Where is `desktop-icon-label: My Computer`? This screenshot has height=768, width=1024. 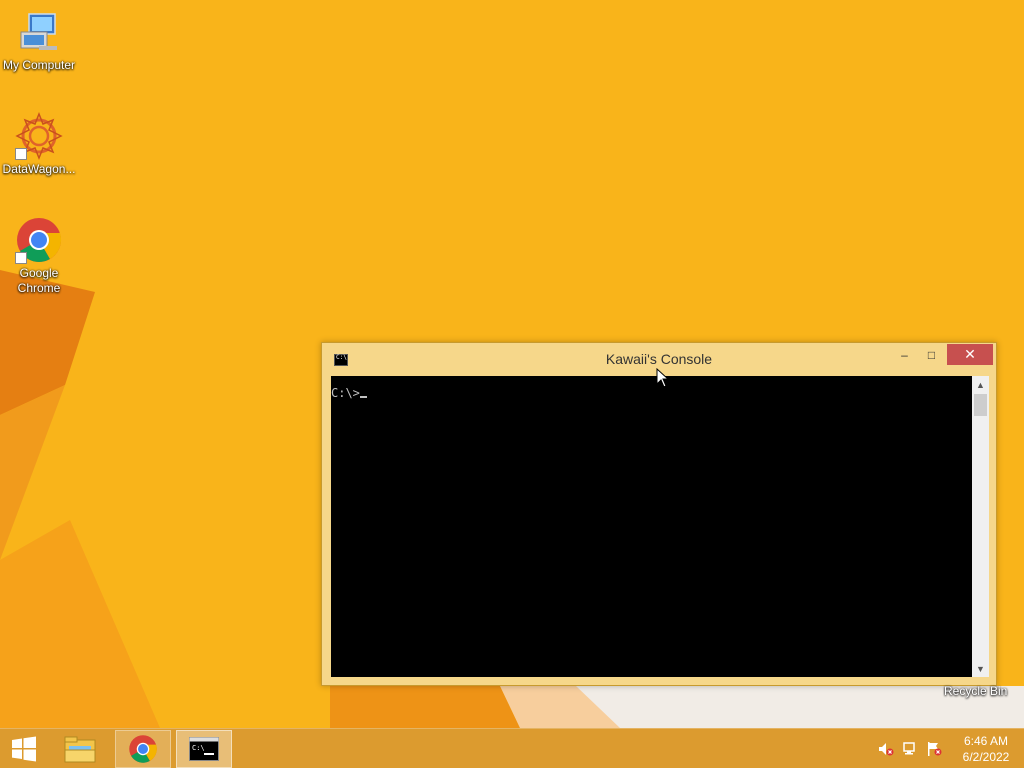 desktop-icon-label: My Computer is located at coordinates (39, 65).